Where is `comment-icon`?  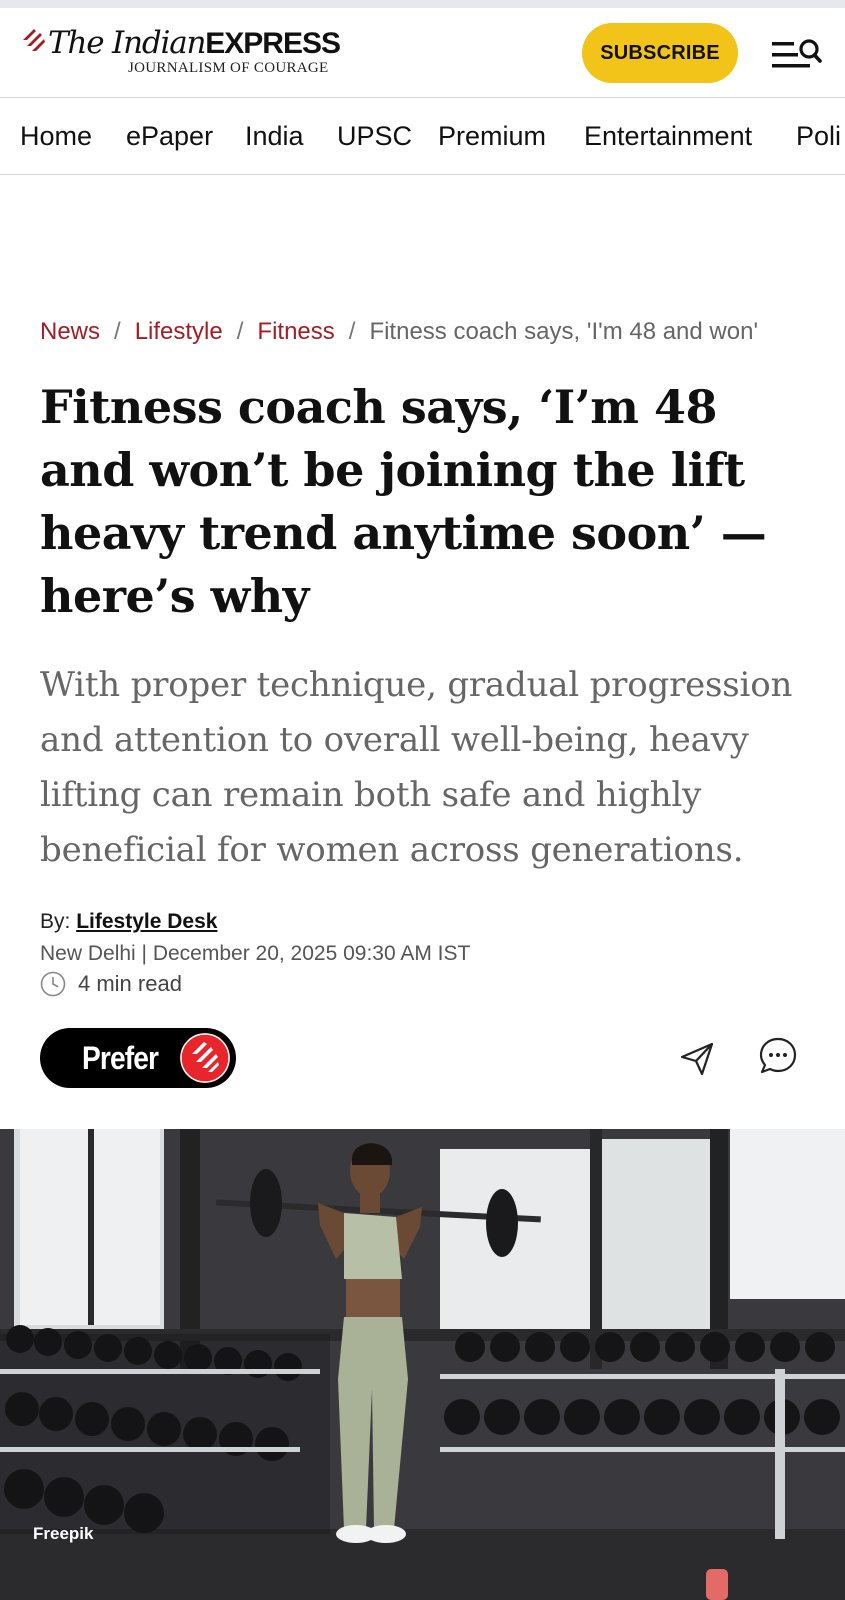
comment-icon is located at coordinates (778, 1056).